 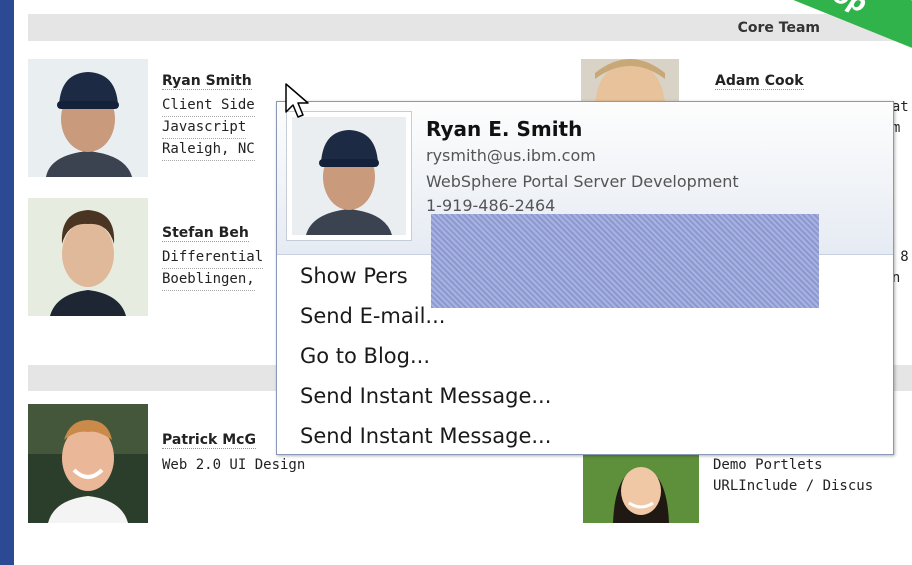 I want to click on person-name-ryan: Ryan Smith, so click(x=207, y=81).